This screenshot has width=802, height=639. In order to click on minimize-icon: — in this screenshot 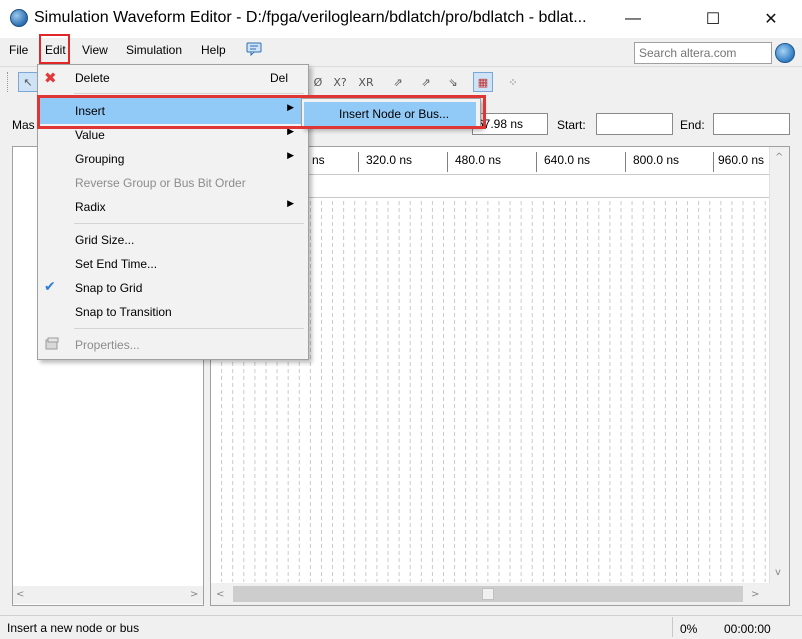, I will do `click(633, 18)`.